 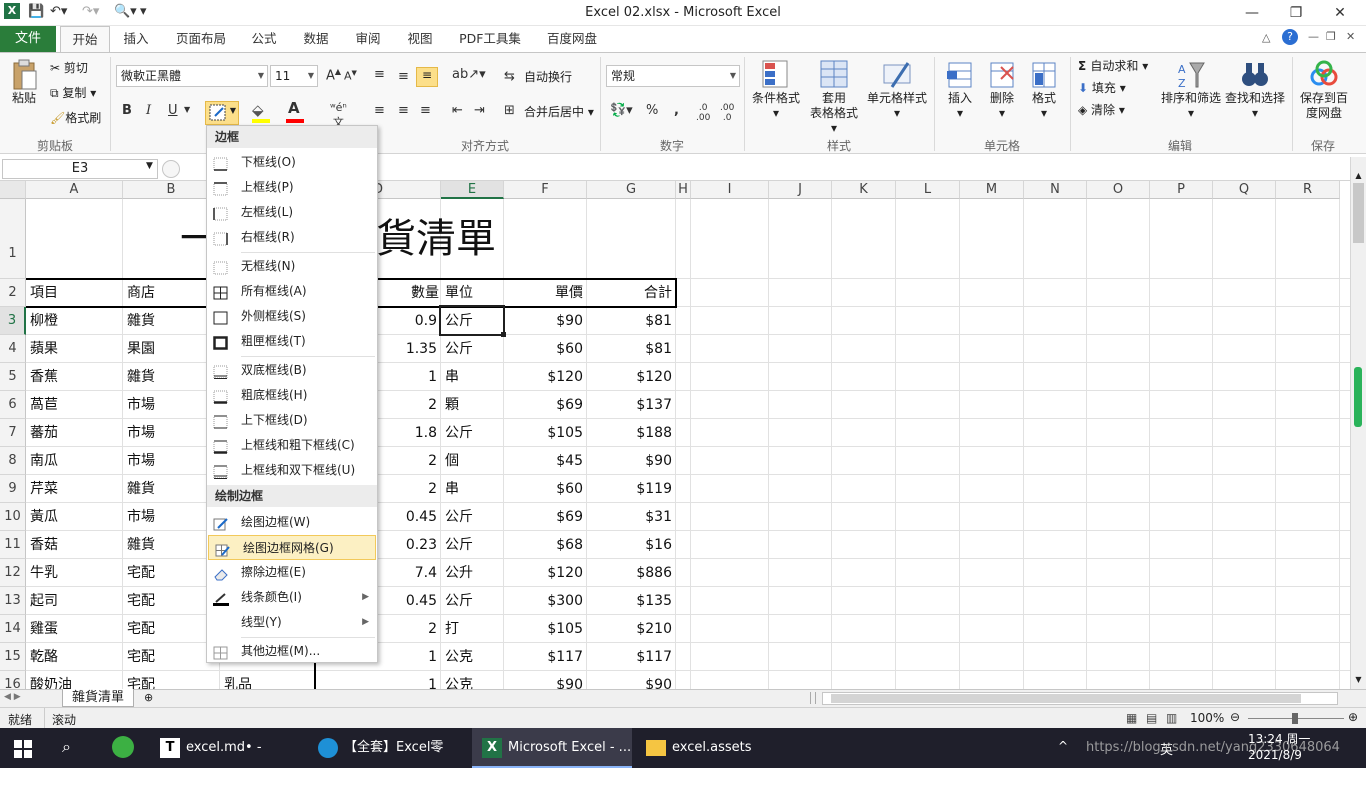 What do you see at coordinates (69, 68) in the screenshot?
I see `cut-button: ✂ 剪切` at bounding box center [69, 68].